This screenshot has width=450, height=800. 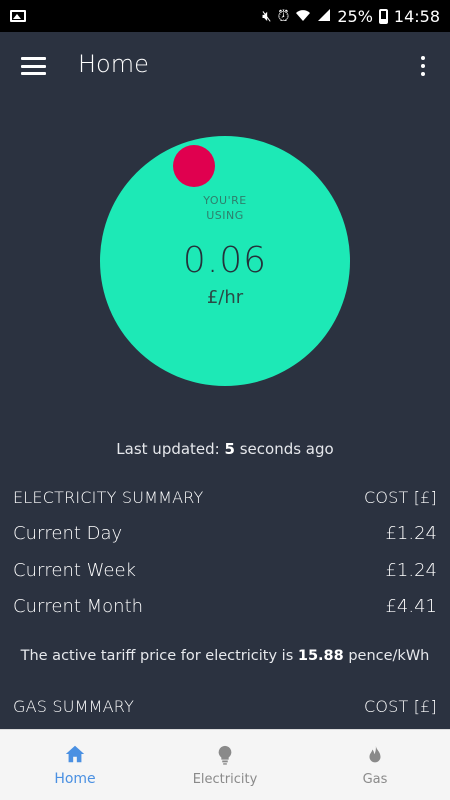 I want to click on gas-cost-header: COST [£], so click(x=400, y=706).